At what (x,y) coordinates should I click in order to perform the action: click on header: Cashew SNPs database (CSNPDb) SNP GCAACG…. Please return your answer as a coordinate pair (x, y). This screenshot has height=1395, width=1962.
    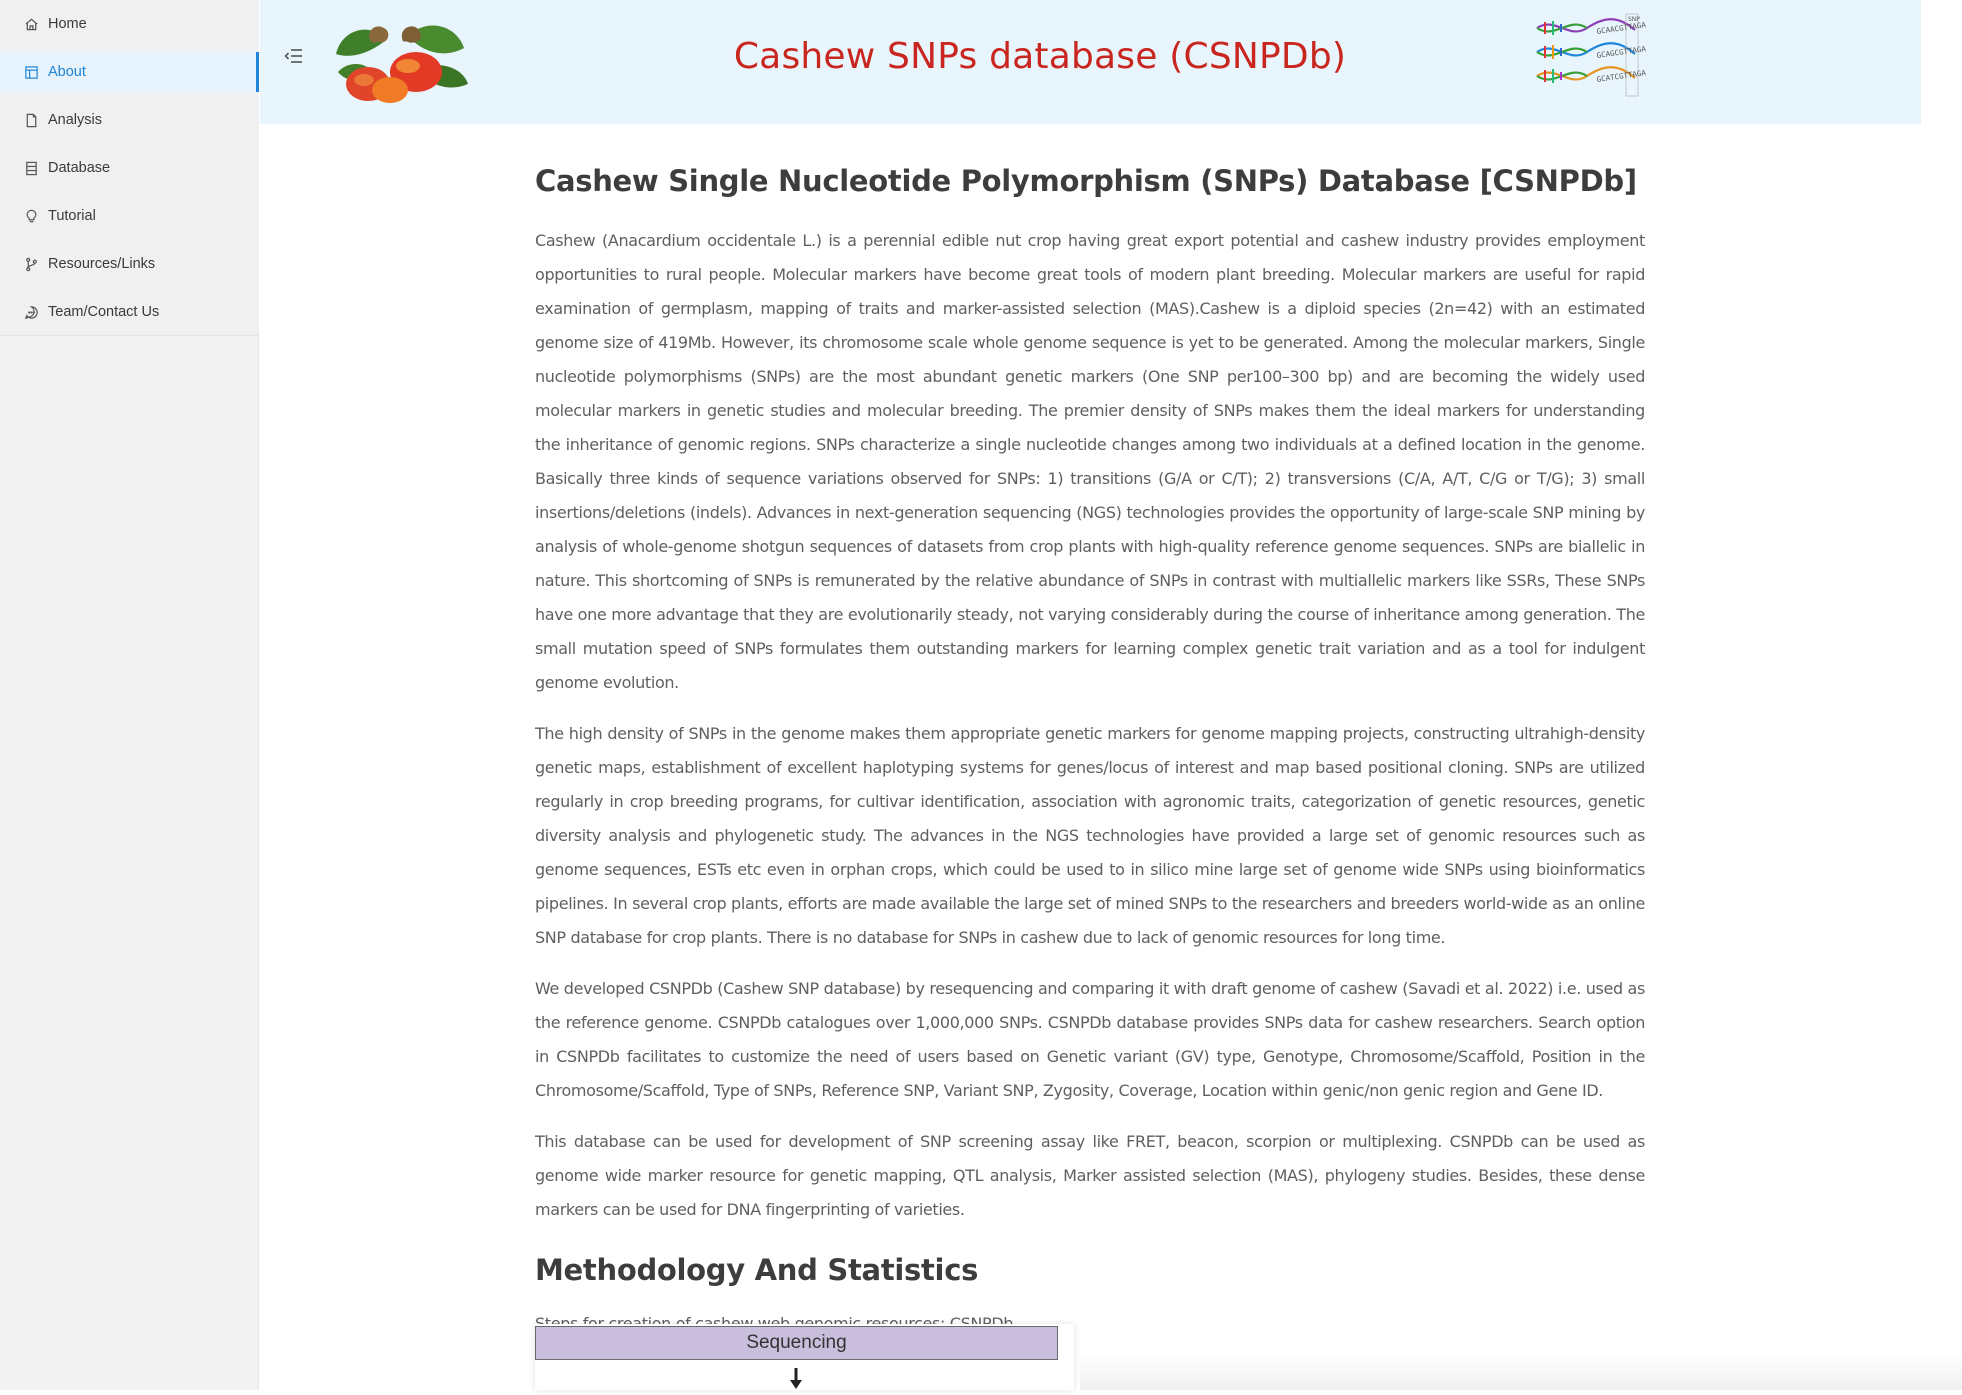
    Looking at the image, I should click on (1090, 62).